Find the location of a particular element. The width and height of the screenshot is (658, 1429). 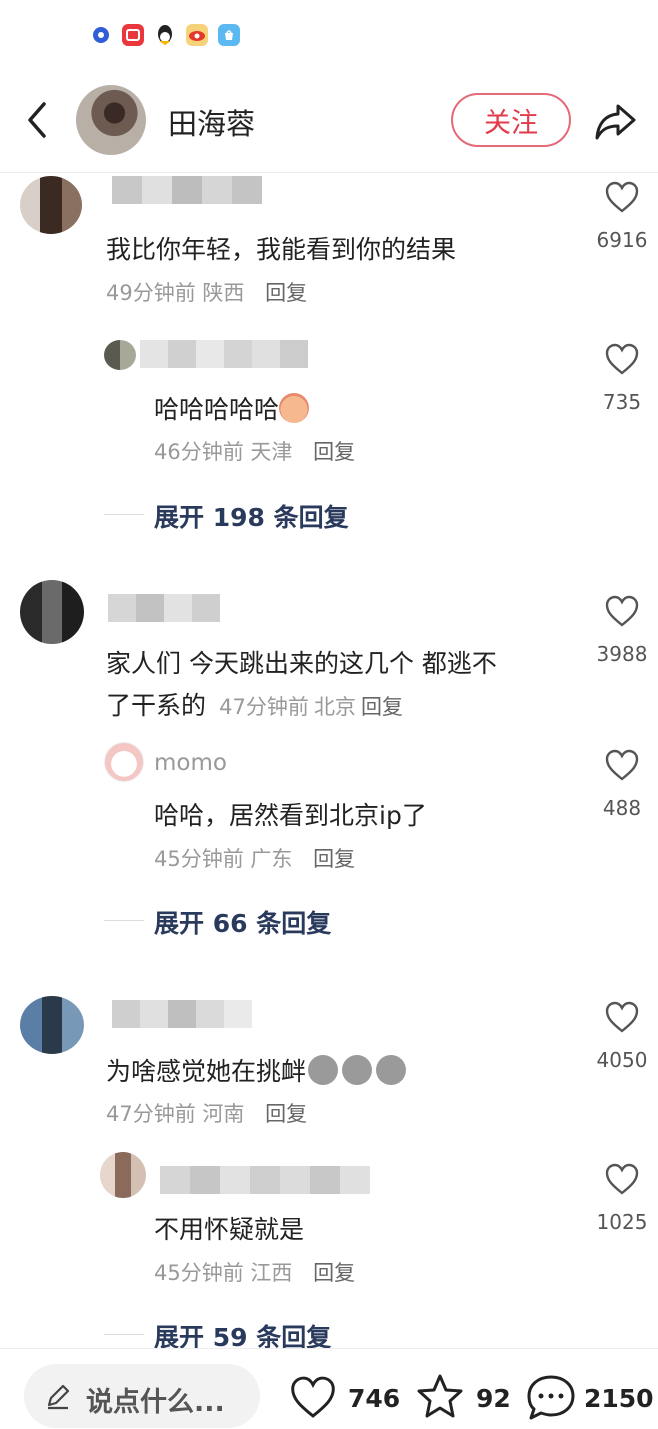

qq-icon is located at coordinates (165, 35).